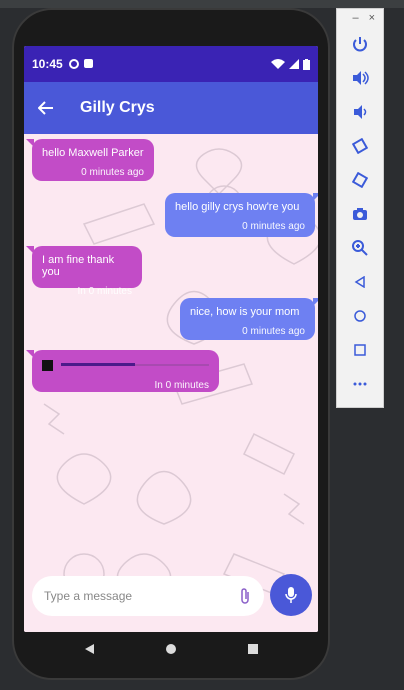 Image resolution: width=404 pixels, height=690 pixels. I want to click on app-bar: Gilly Crys, so click(171, 108).